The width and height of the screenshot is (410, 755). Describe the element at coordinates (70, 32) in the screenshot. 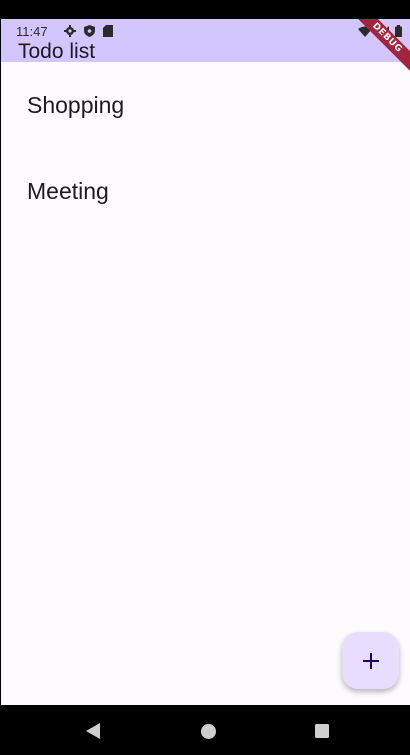

I see `gear-icon` at that location.